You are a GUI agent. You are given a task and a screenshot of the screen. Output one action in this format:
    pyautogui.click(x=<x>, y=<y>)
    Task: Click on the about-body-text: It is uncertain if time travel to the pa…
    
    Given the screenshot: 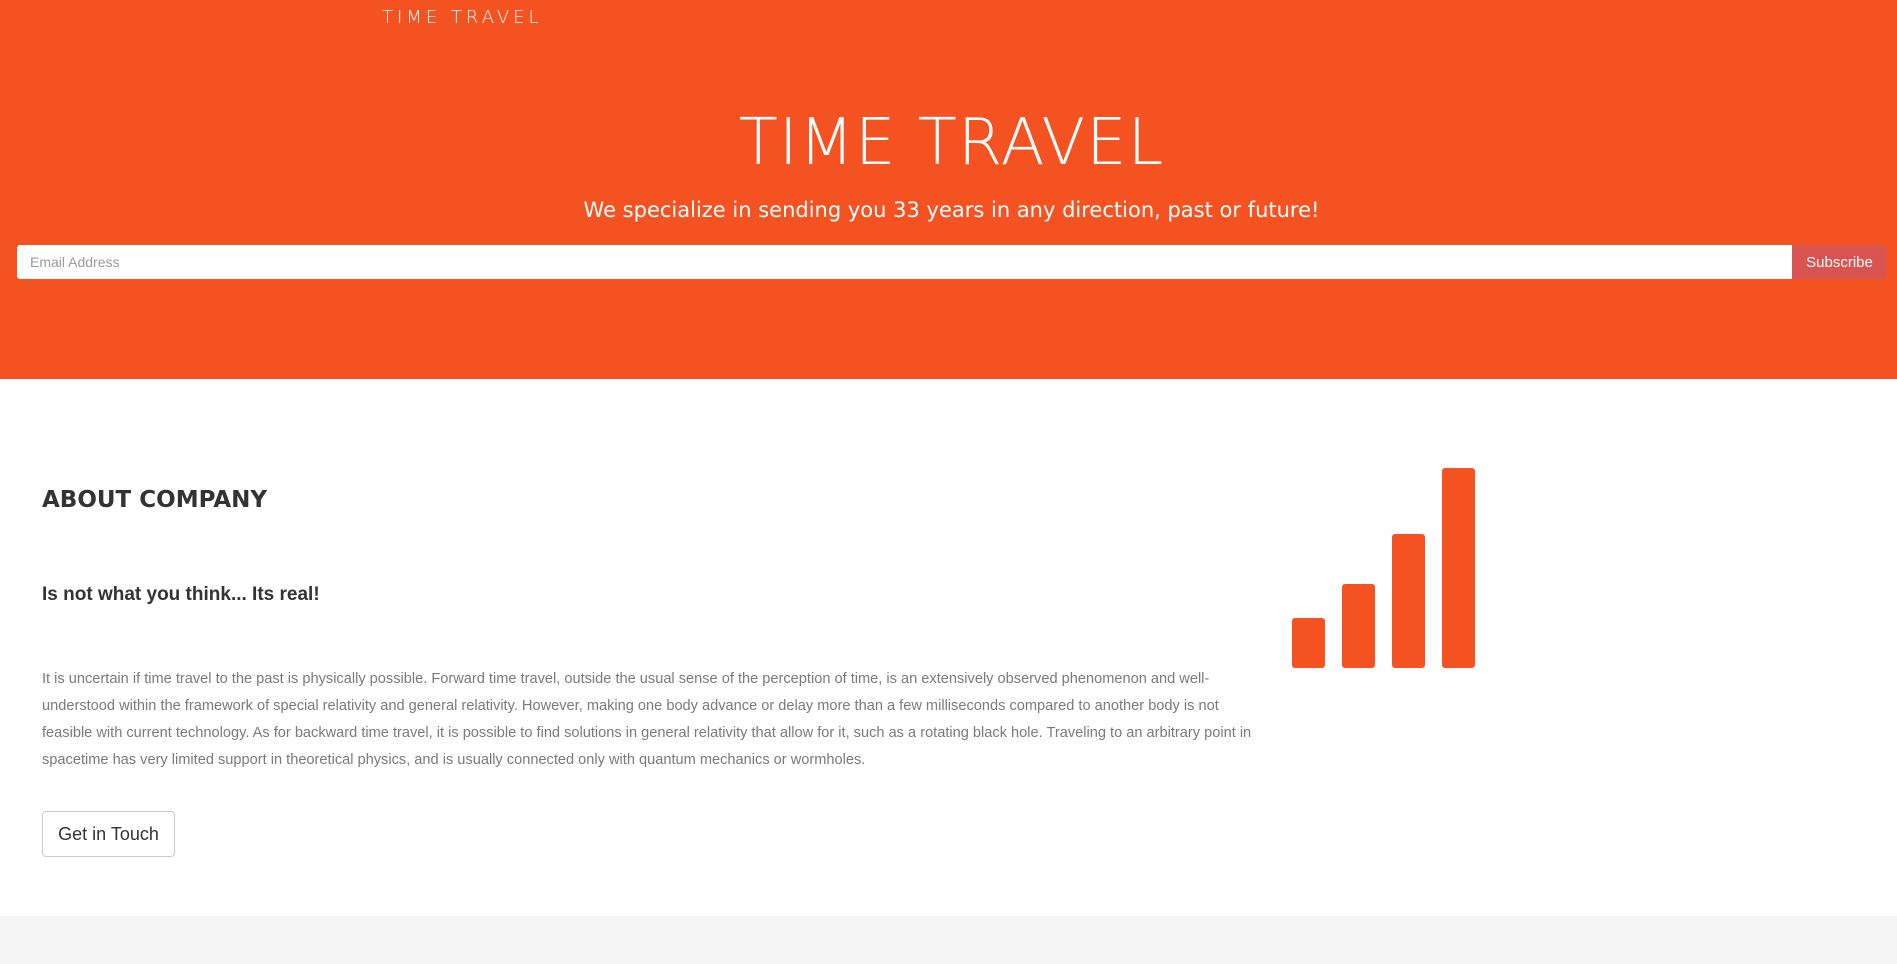 What is the action you would take?
    pyautogui.click(x=647, y=719)
    